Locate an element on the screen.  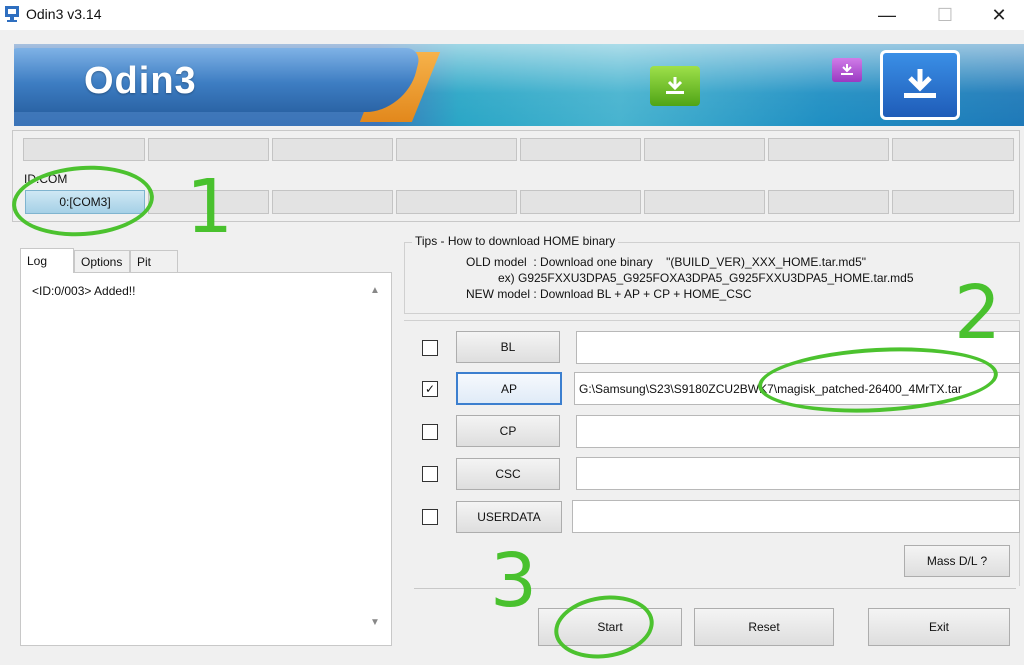
tab-options: Options is located at coordinates (102, 261).